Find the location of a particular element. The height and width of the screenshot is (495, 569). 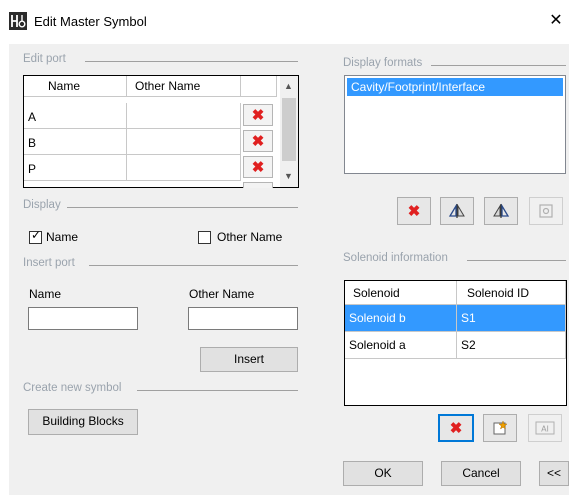

solenoid-row-name: Solenoid a is located at coordinates (401, 345).